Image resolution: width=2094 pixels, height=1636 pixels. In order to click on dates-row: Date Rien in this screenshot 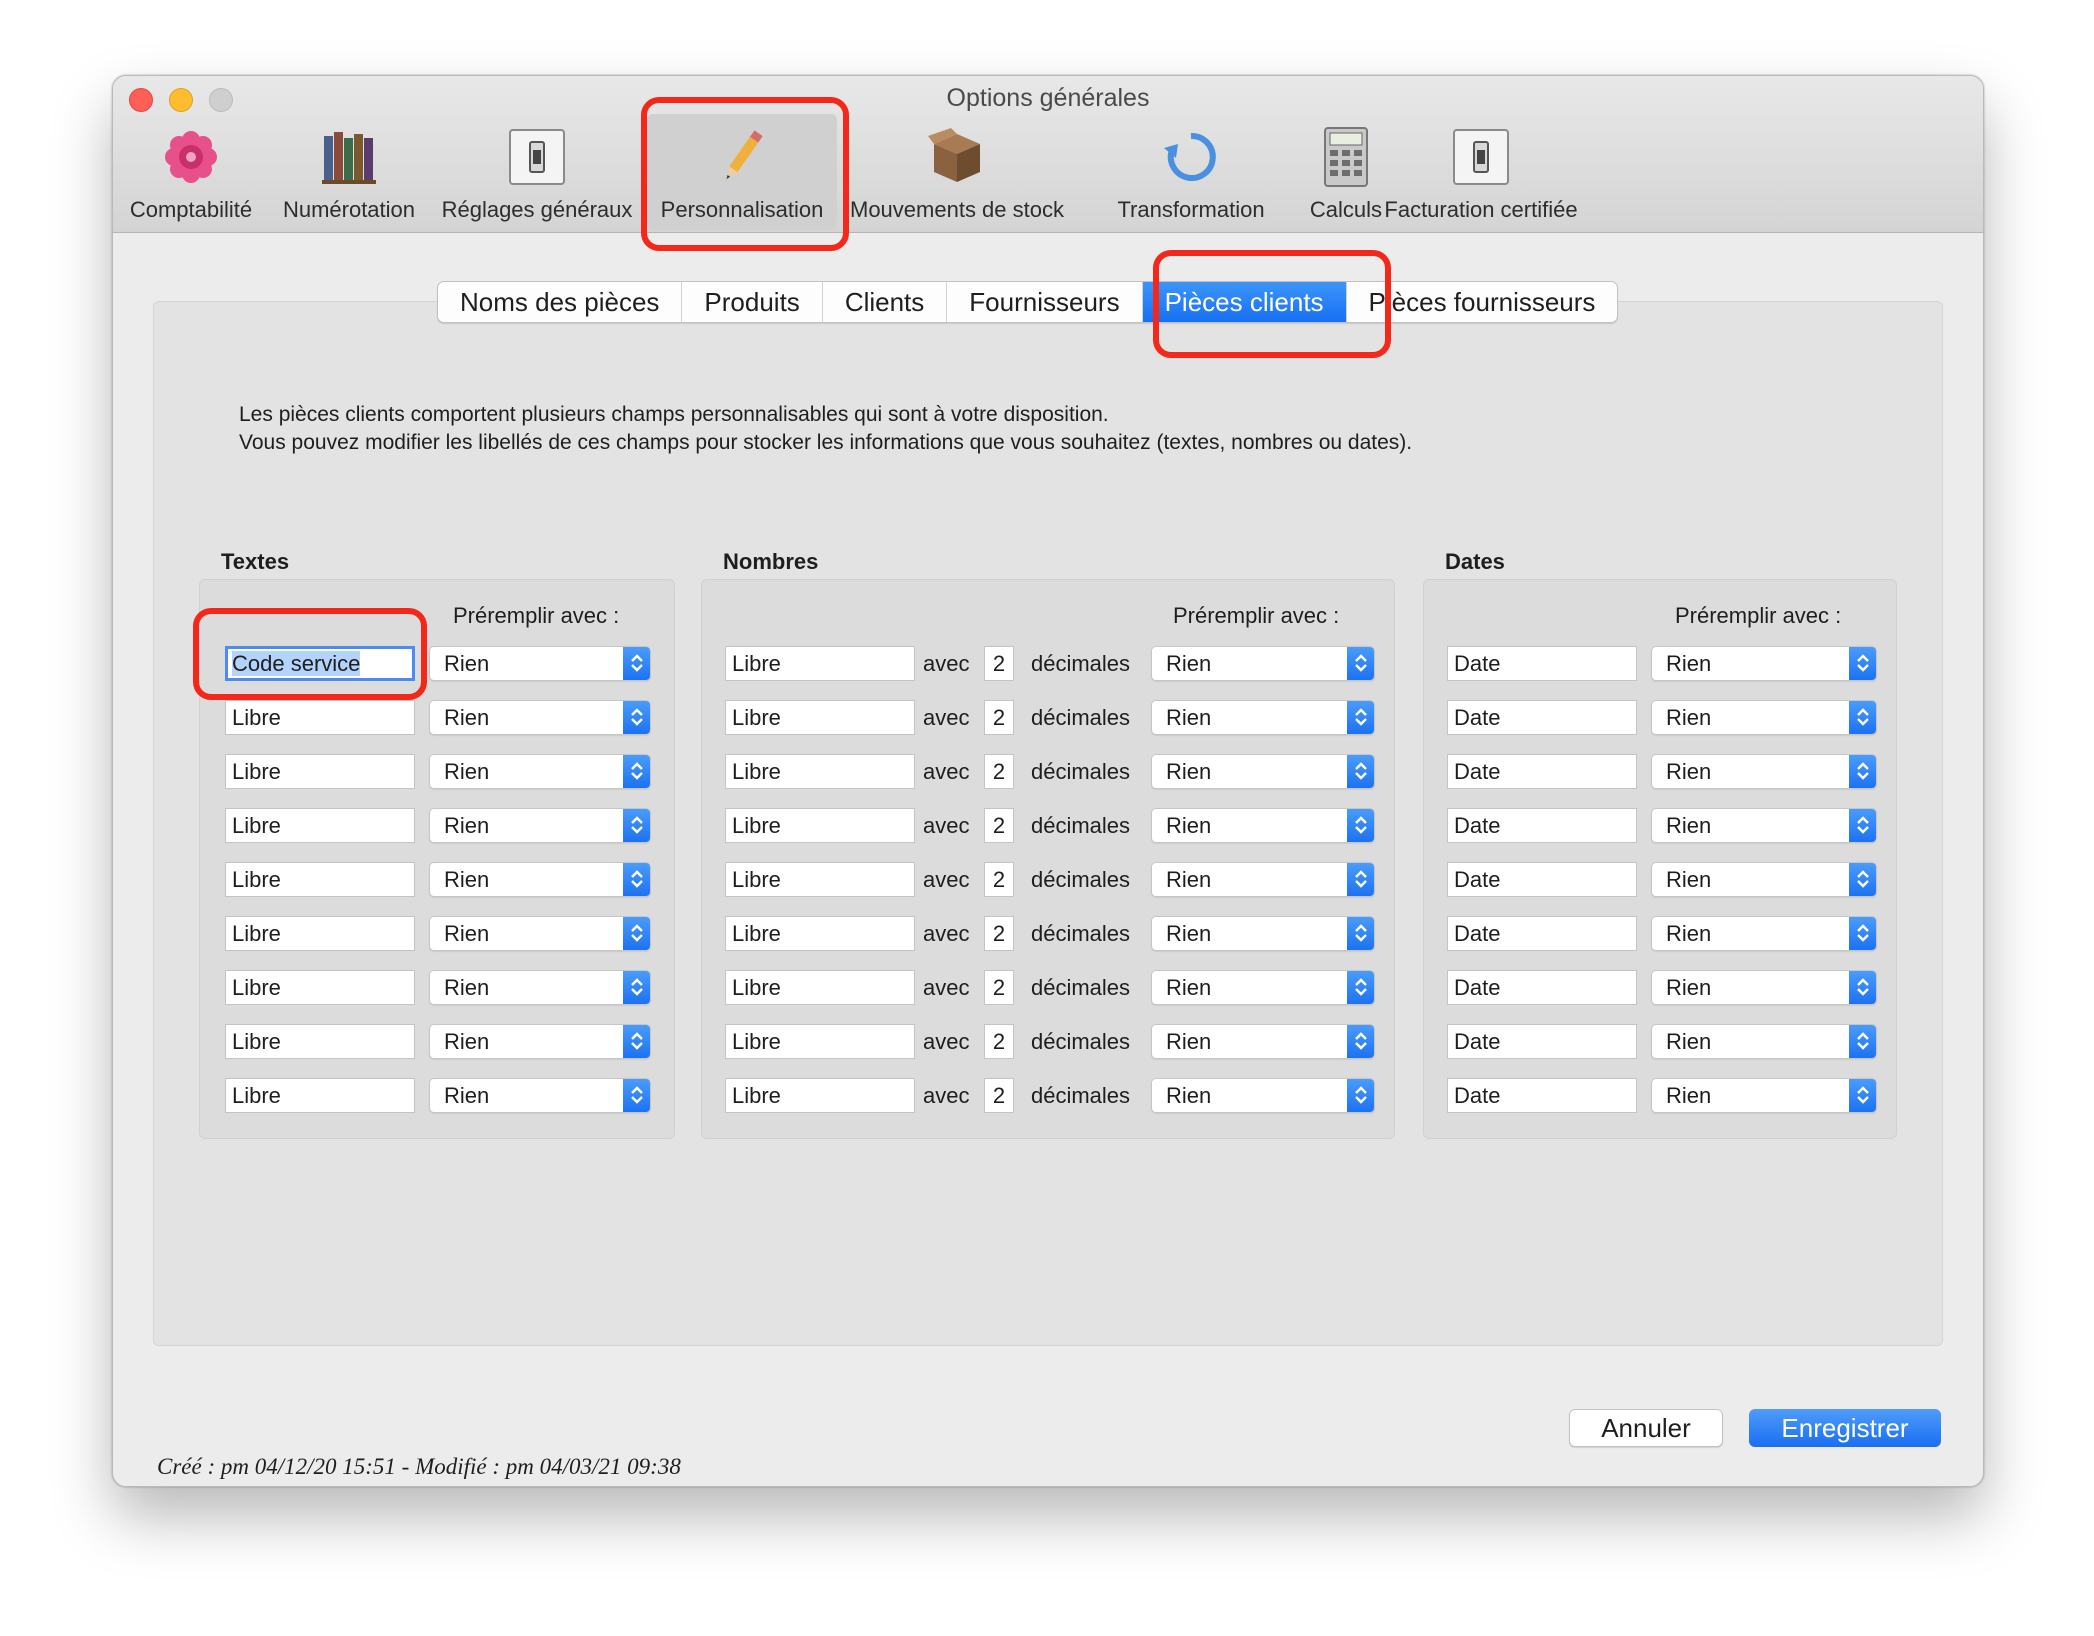, I will do `click(995, 1042)`.